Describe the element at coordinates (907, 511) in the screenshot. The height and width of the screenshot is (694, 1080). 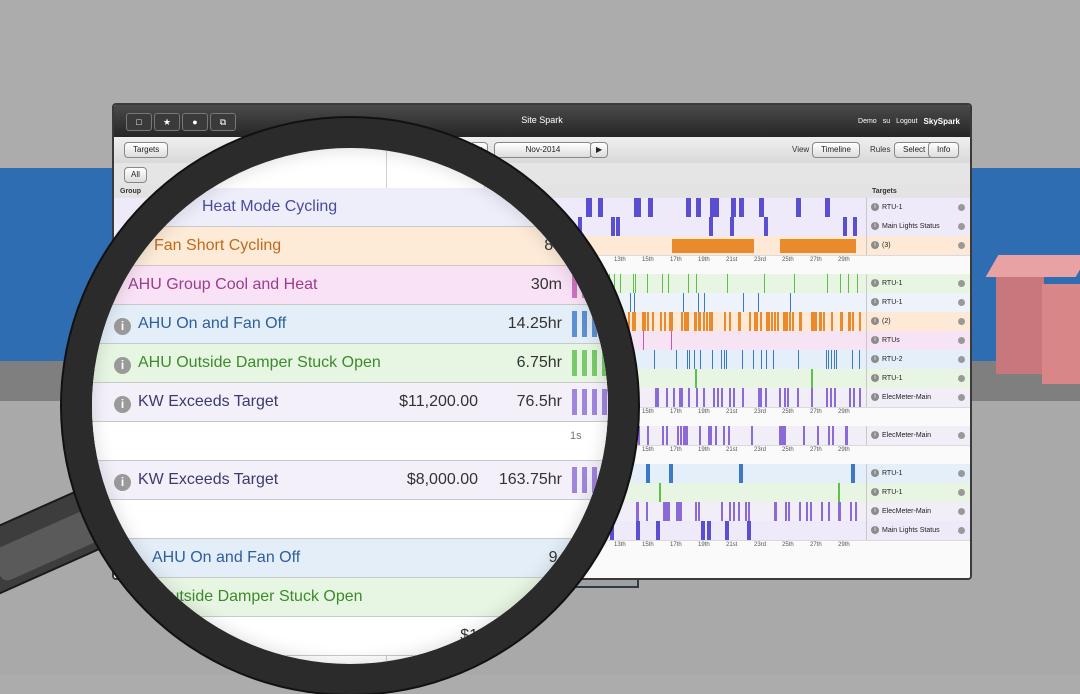
I see `target-label: ElecMeter-Main` at that location.